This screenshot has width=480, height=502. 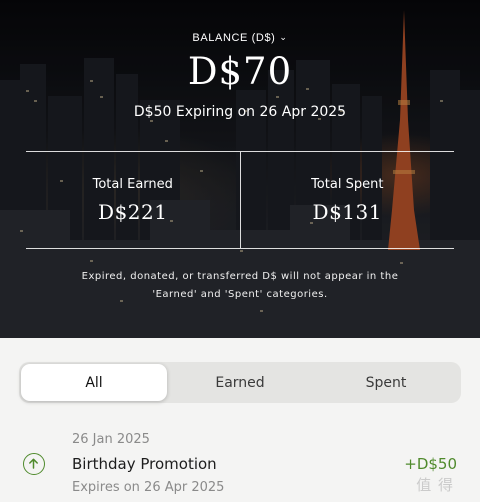 I want to click on watermark-logo: 值 得, so click(x=435, y=485).